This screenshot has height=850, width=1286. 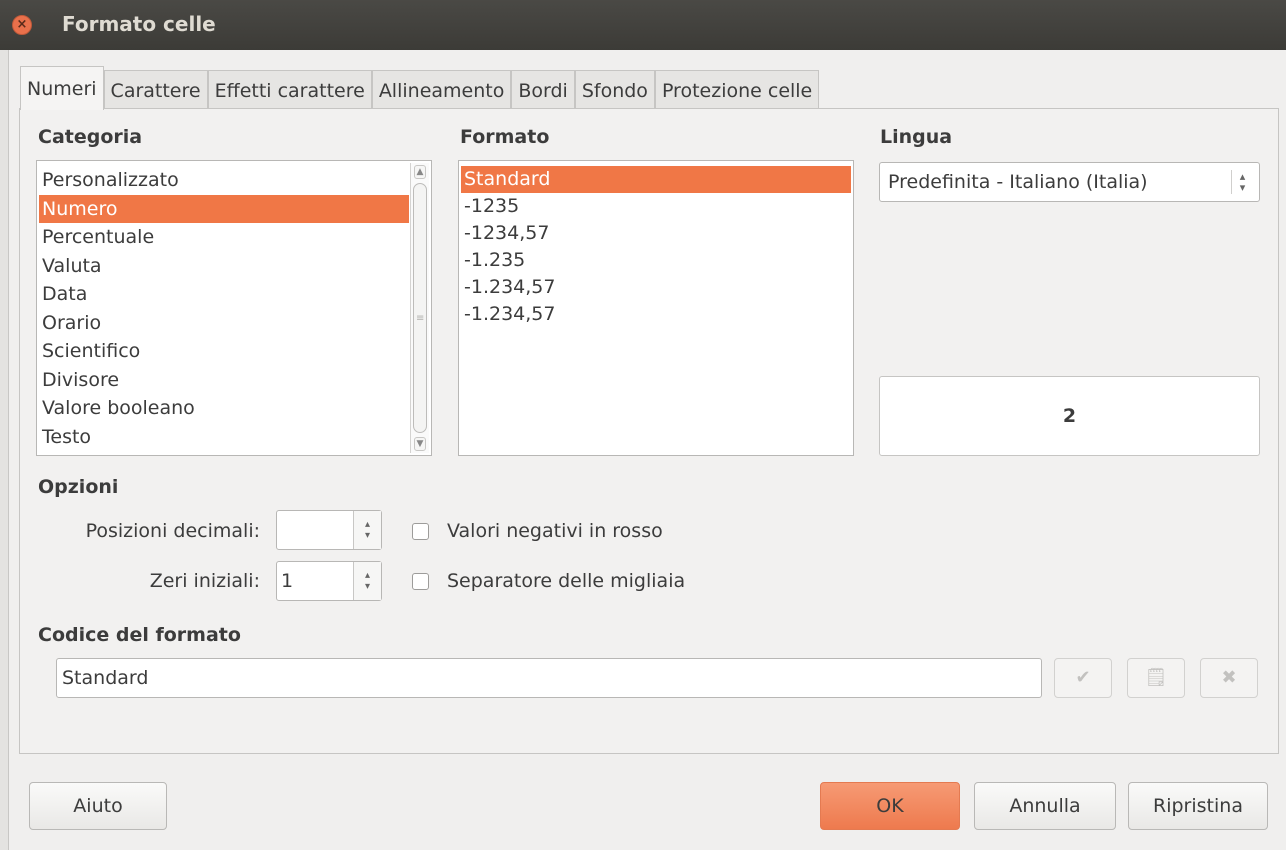 What do you see at coordinates (505, 137) in the screenshot?
I see `format-heading: Formato` at bounding box center [505, 137].